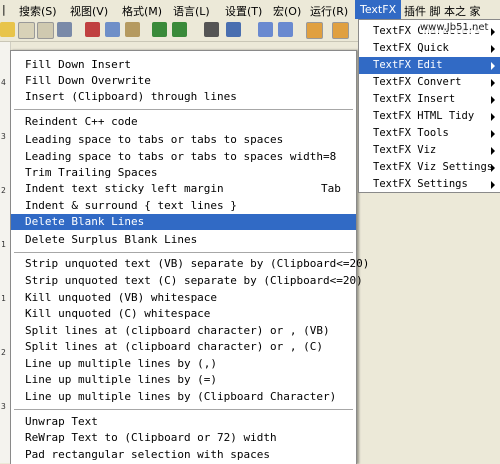 The height and width of the screenshot is (464, 500). I want to click on close-all-icon, so click(45, 30).